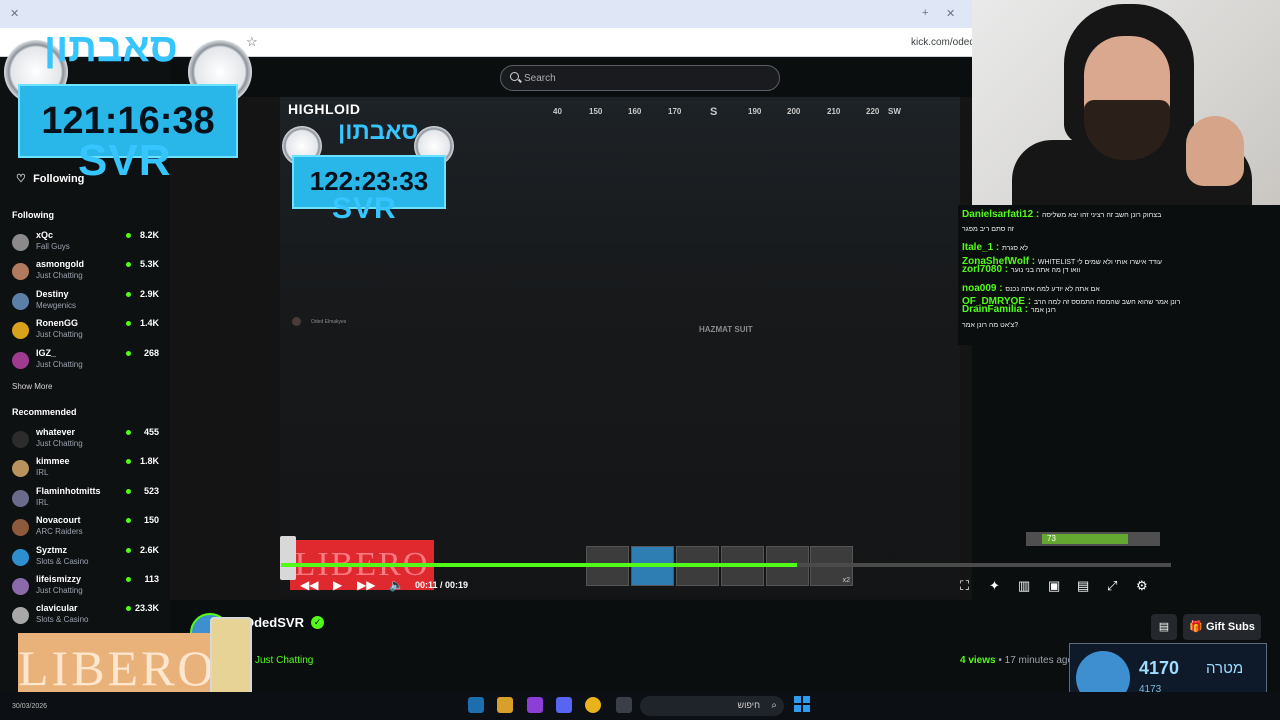 This screenshot has height=720, width=1280. I want to click on video-progress-bar, so click(726, 565).